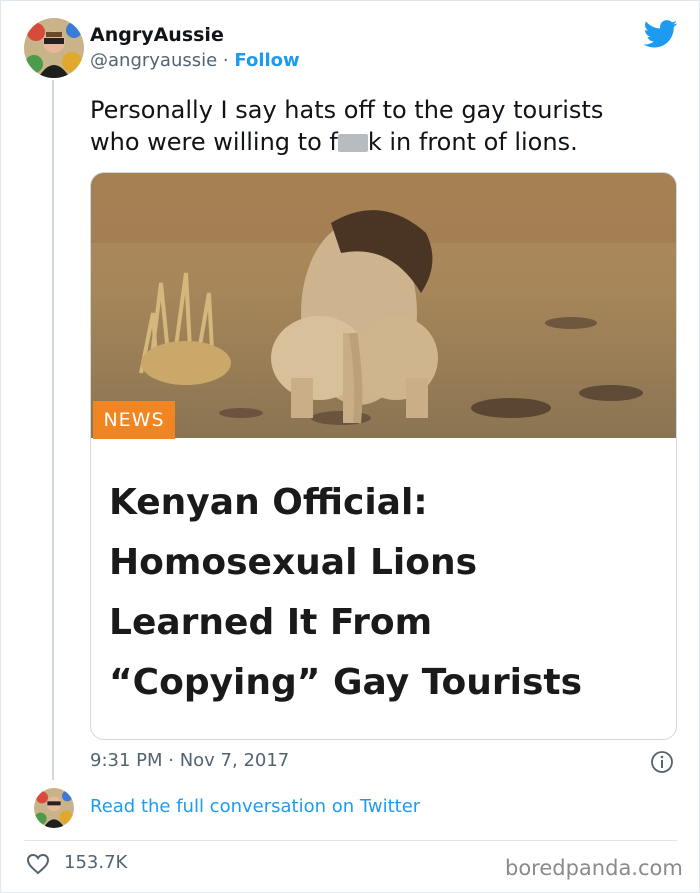  I want to click on headline-line: Learned It From, so click(271, 622).